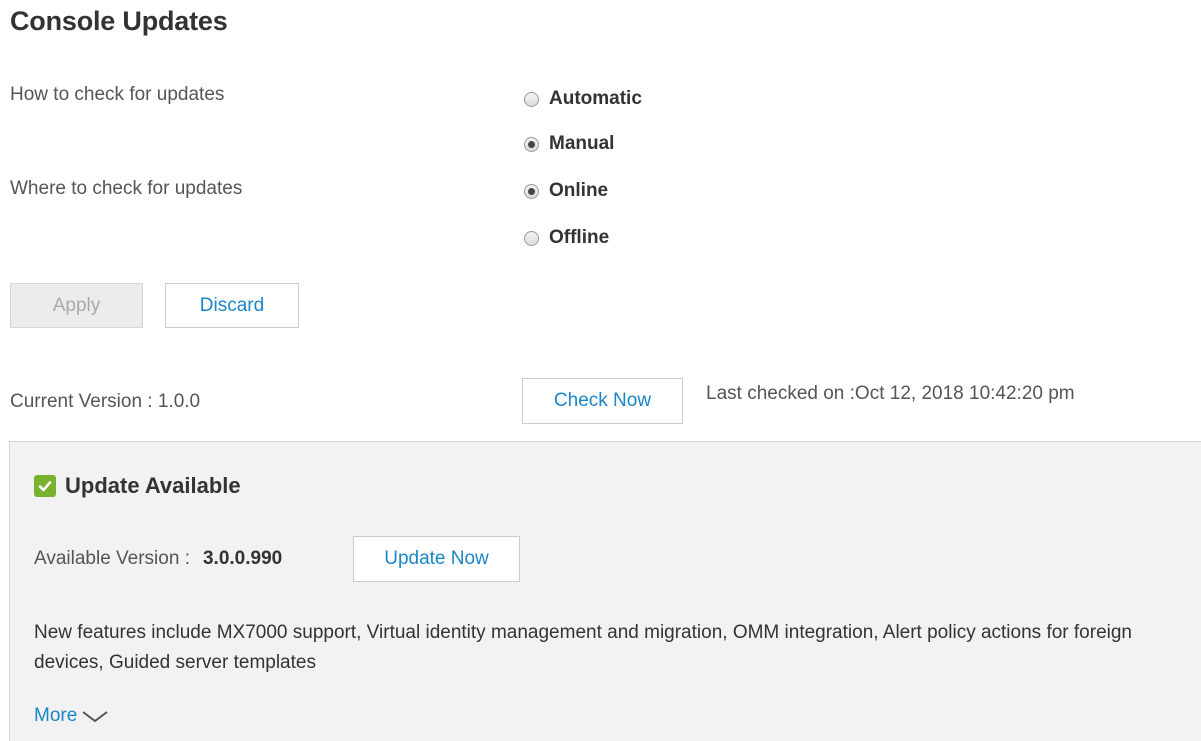 Image resolution: width=1201 pixels, height=741 pixels. What do you see at coordinates (55, 716) in the screenshot?
I see `more-link-label: More` at bounding box center [55, 716].